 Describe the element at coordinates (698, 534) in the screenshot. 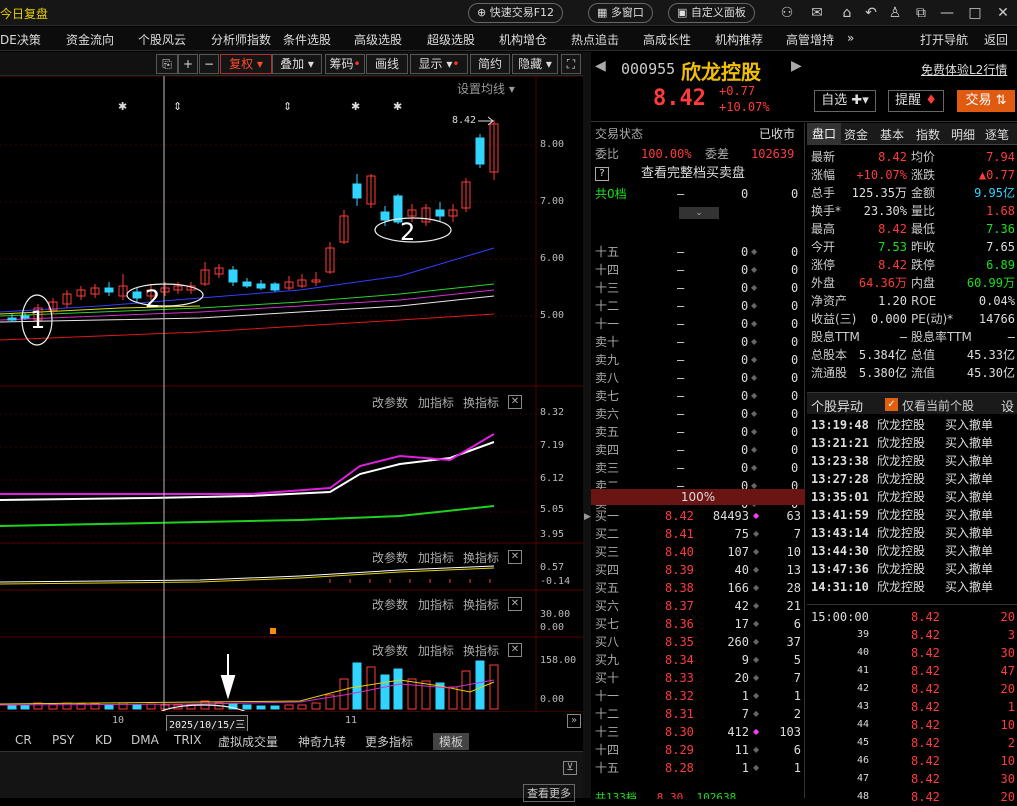

I see `buy-level-row: 买二 8.41 75 ◆ 7` at that location.